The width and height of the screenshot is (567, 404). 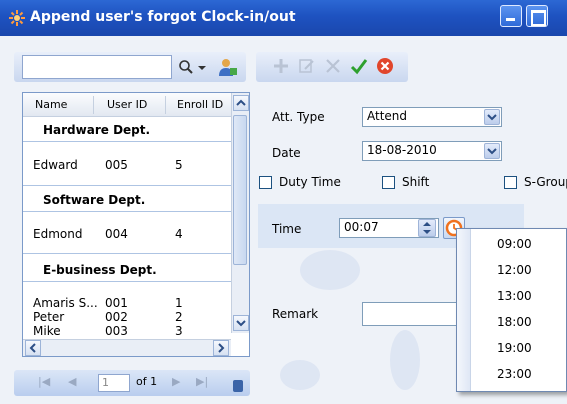 What do you see at coordinates (240, 190) in the screenshot?
I see `scroll-thumb` at bounding box center [240, 190].